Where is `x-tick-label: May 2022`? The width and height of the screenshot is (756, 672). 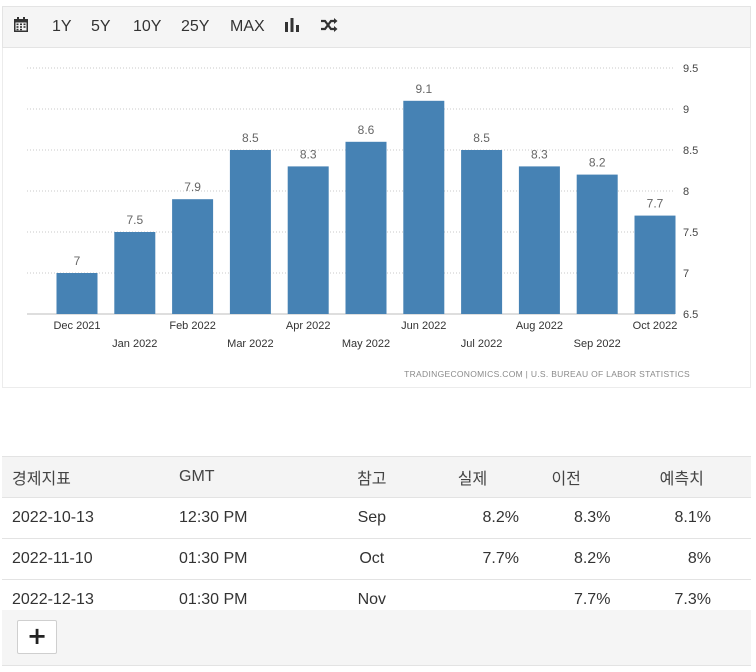 x-tick-label: May 2022 is located at coordinates (366, 344).